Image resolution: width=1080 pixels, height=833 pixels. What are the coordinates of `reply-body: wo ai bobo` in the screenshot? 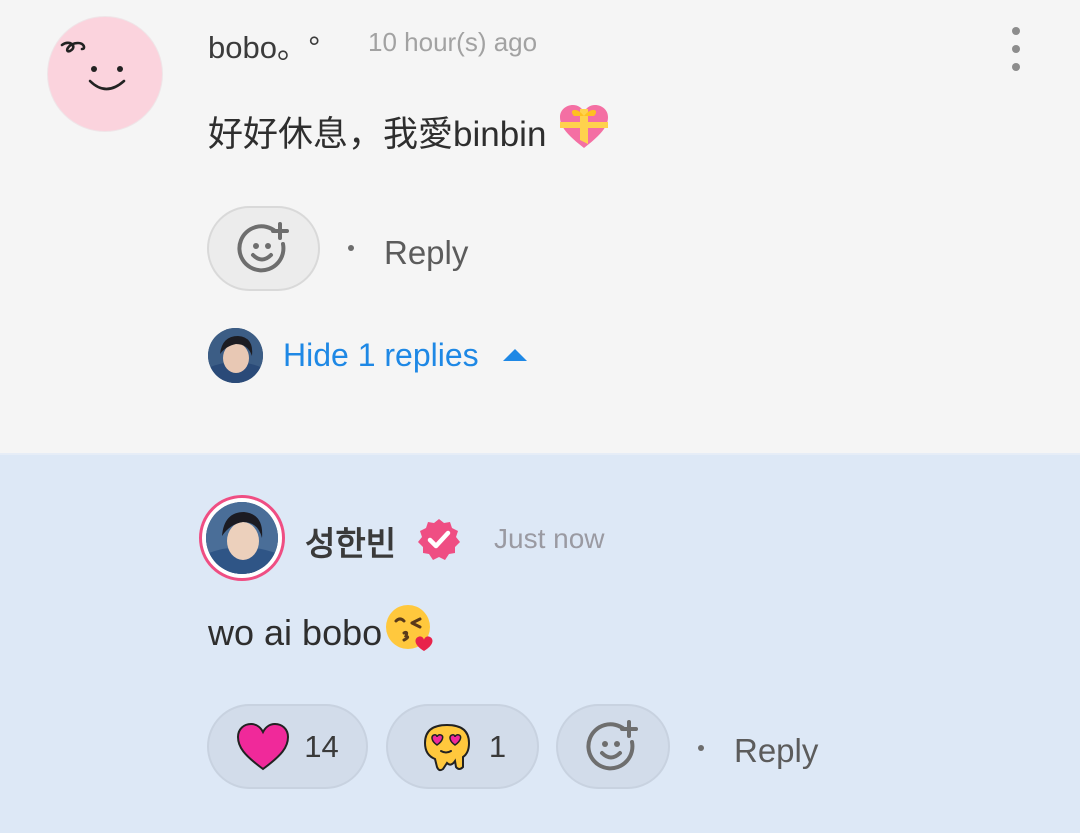 It's located at (321, 632).